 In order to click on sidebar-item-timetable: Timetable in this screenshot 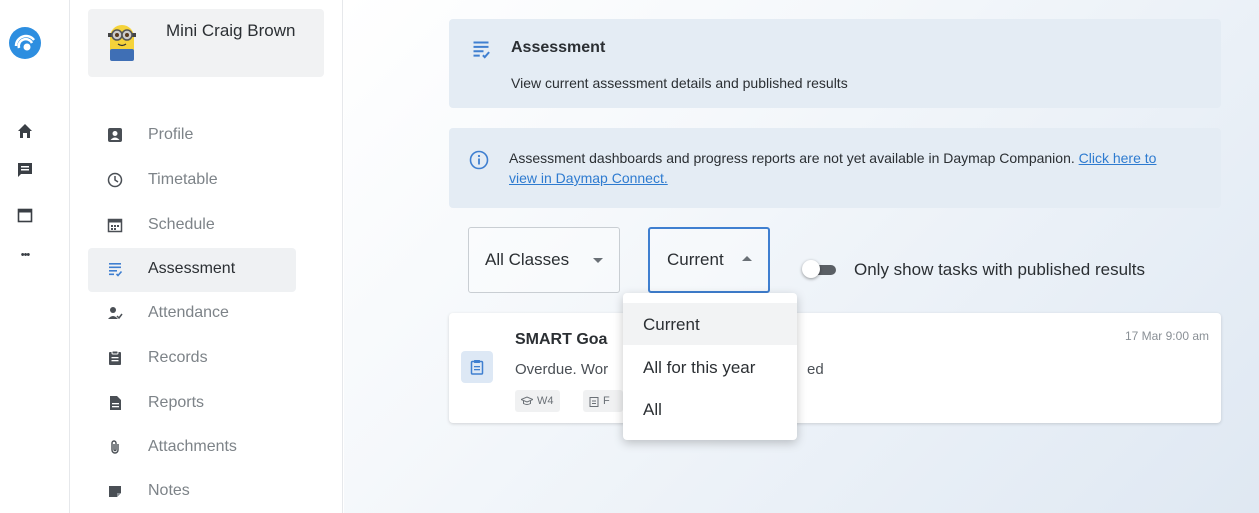, I will do `click(192, 181)`.